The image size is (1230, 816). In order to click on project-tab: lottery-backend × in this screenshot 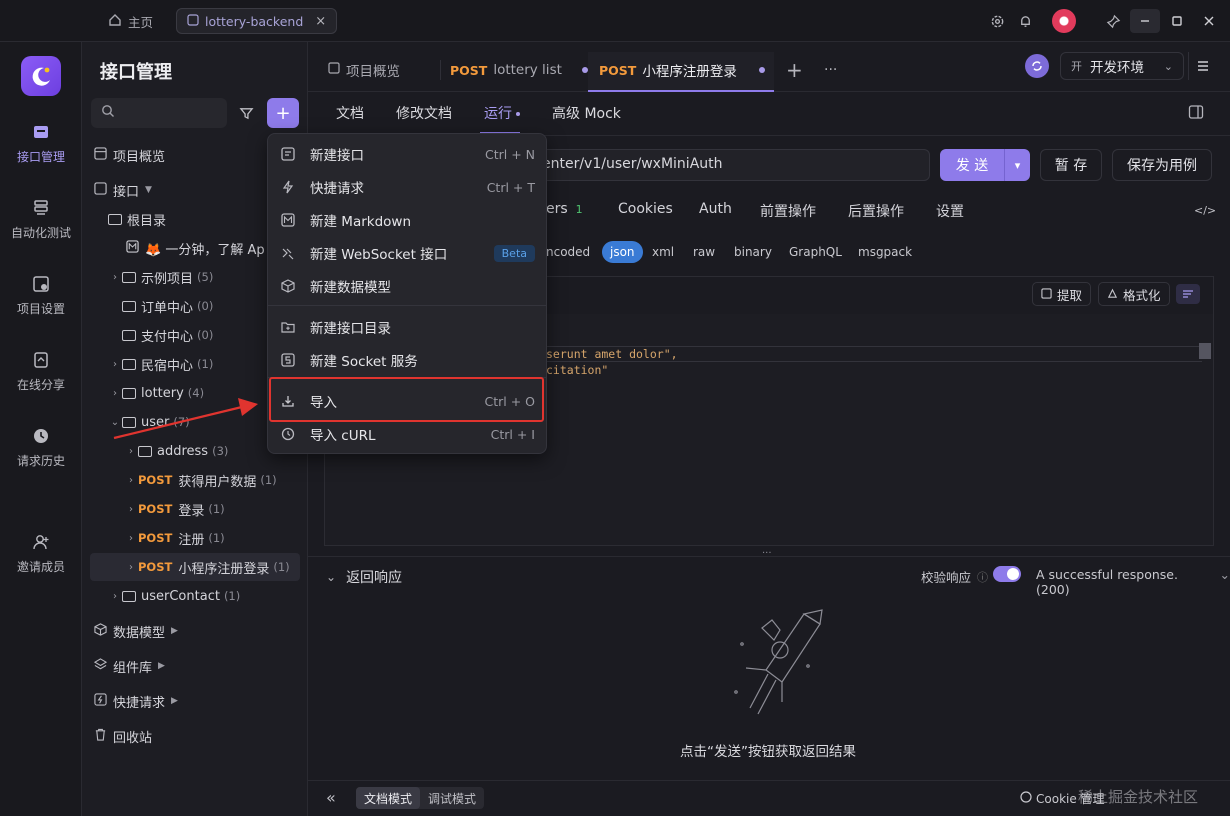, I will do `click(257, 21)`.